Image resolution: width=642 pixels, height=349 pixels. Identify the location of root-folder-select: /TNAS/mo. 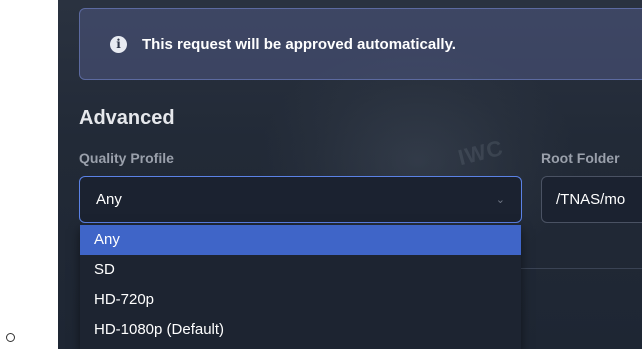
(591, 199).